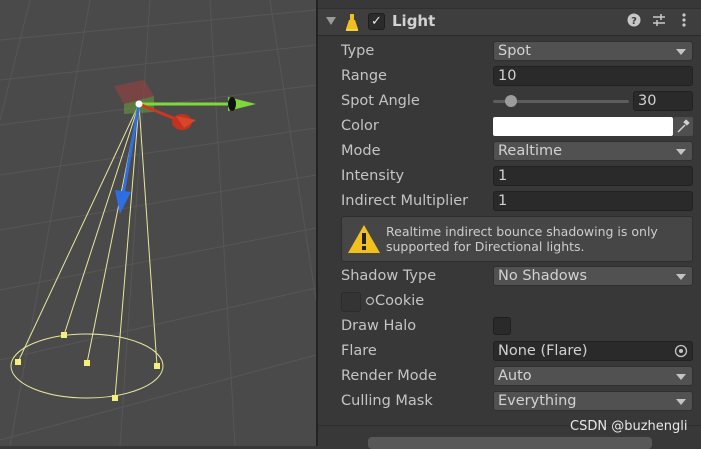  What do you see at coordinates (509, 302) in the screenshot?
I see `cookie-row: Cookie` at bounding box center [509, 302].